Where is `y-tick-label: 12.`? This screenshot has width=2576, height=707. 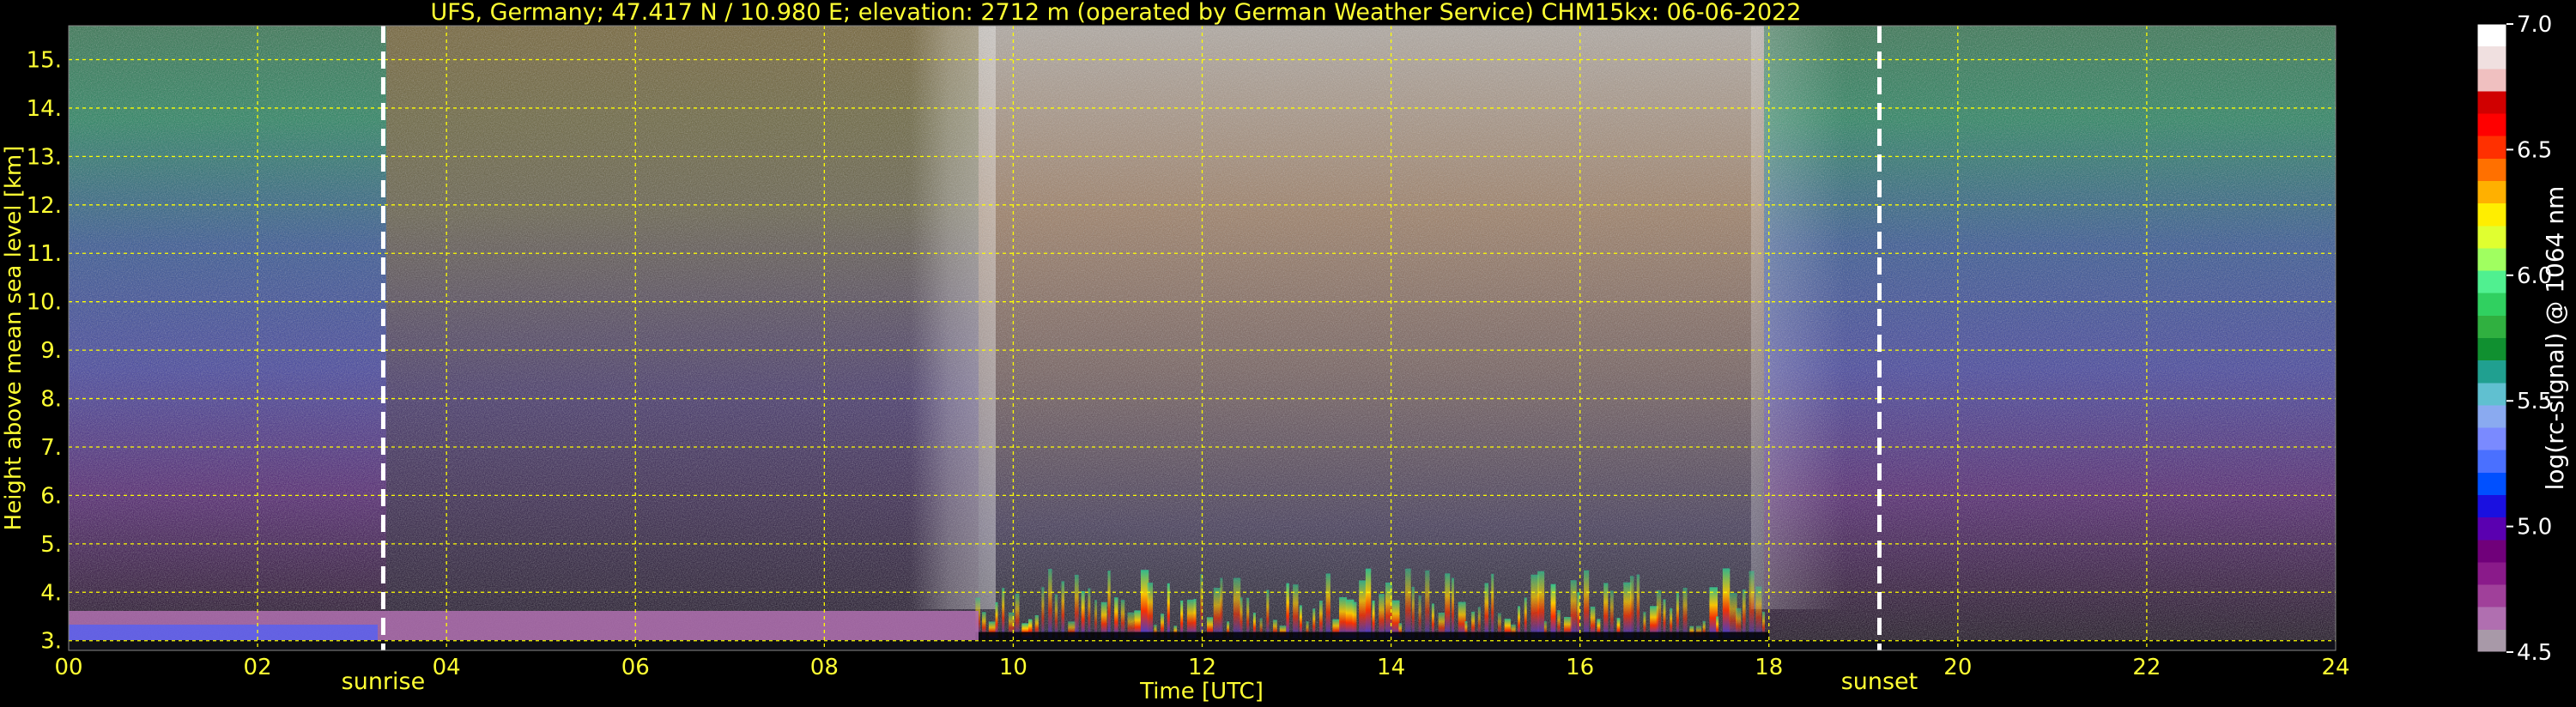
y-tick-label: 12. is located at coordinates (44, 206).